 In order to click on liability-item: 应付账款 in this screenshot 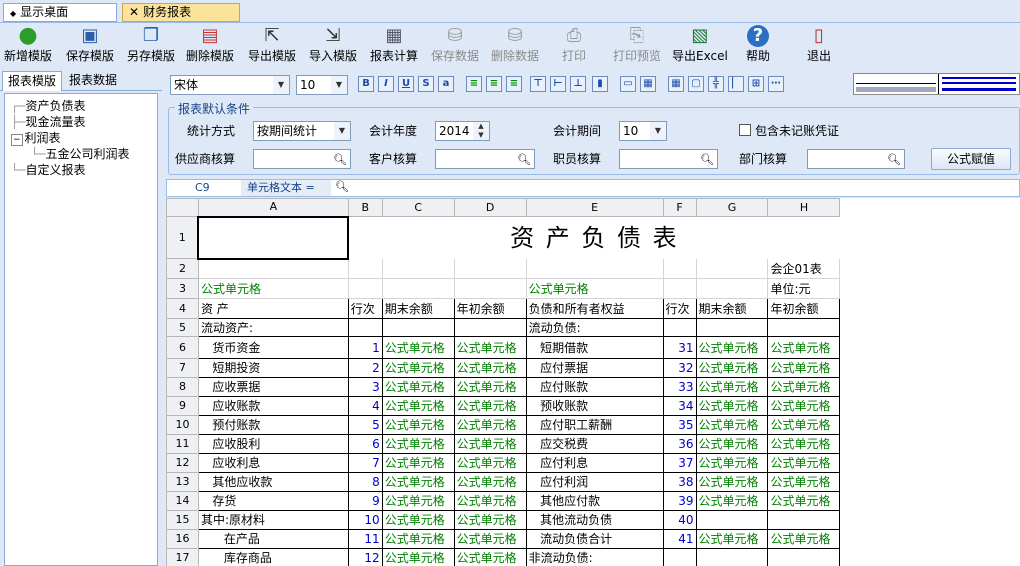, I will do `click(594, 387)`.